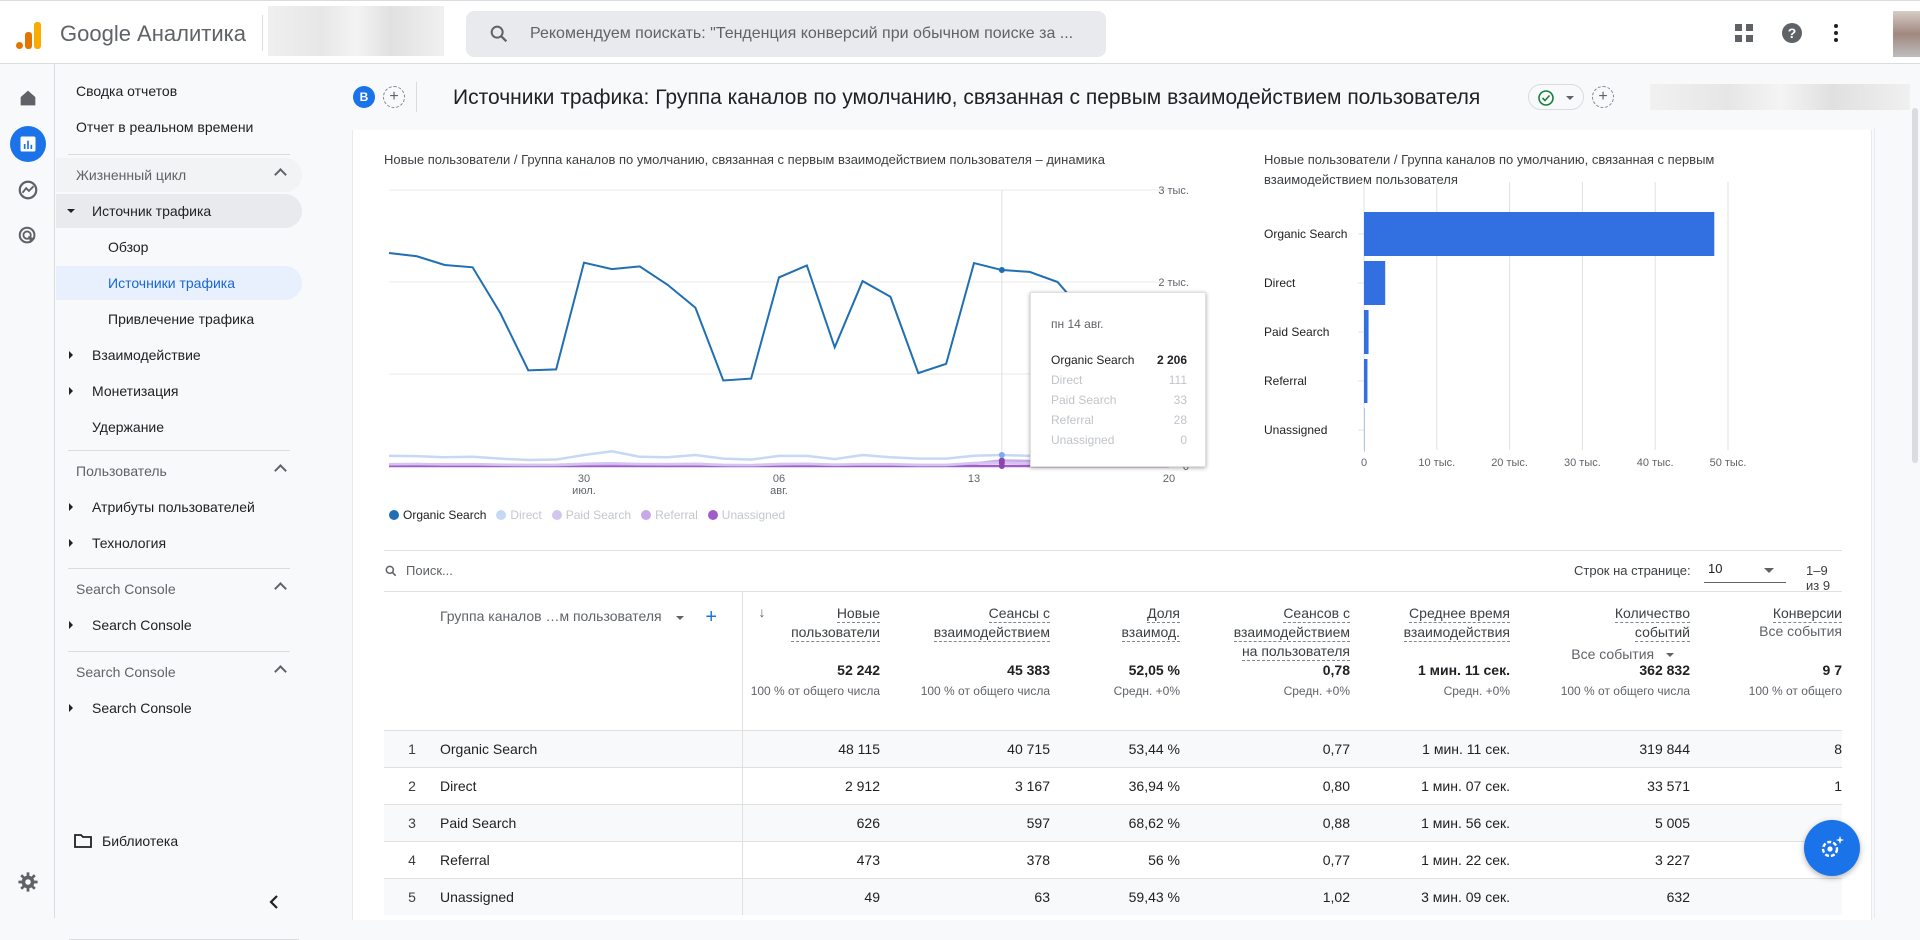 The height and width of the screenshot is (940, 1920). I want to click on metric-cell: 473, so click(817, 859).